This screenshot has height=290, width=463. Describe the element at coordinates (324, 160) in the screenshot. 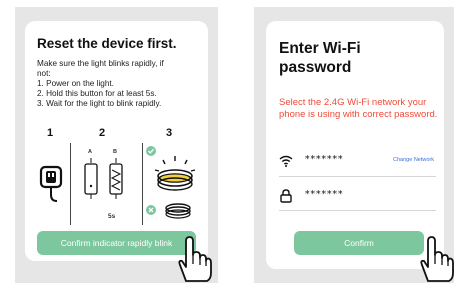

I see `wifi-network-value: *******` at that location.